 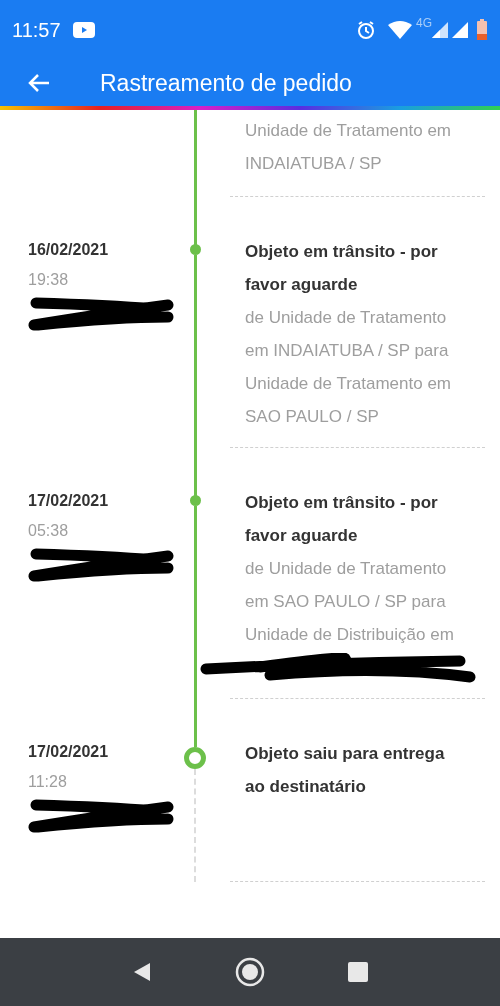 I want to click on nav-home-button, so click(x=250, y=972).